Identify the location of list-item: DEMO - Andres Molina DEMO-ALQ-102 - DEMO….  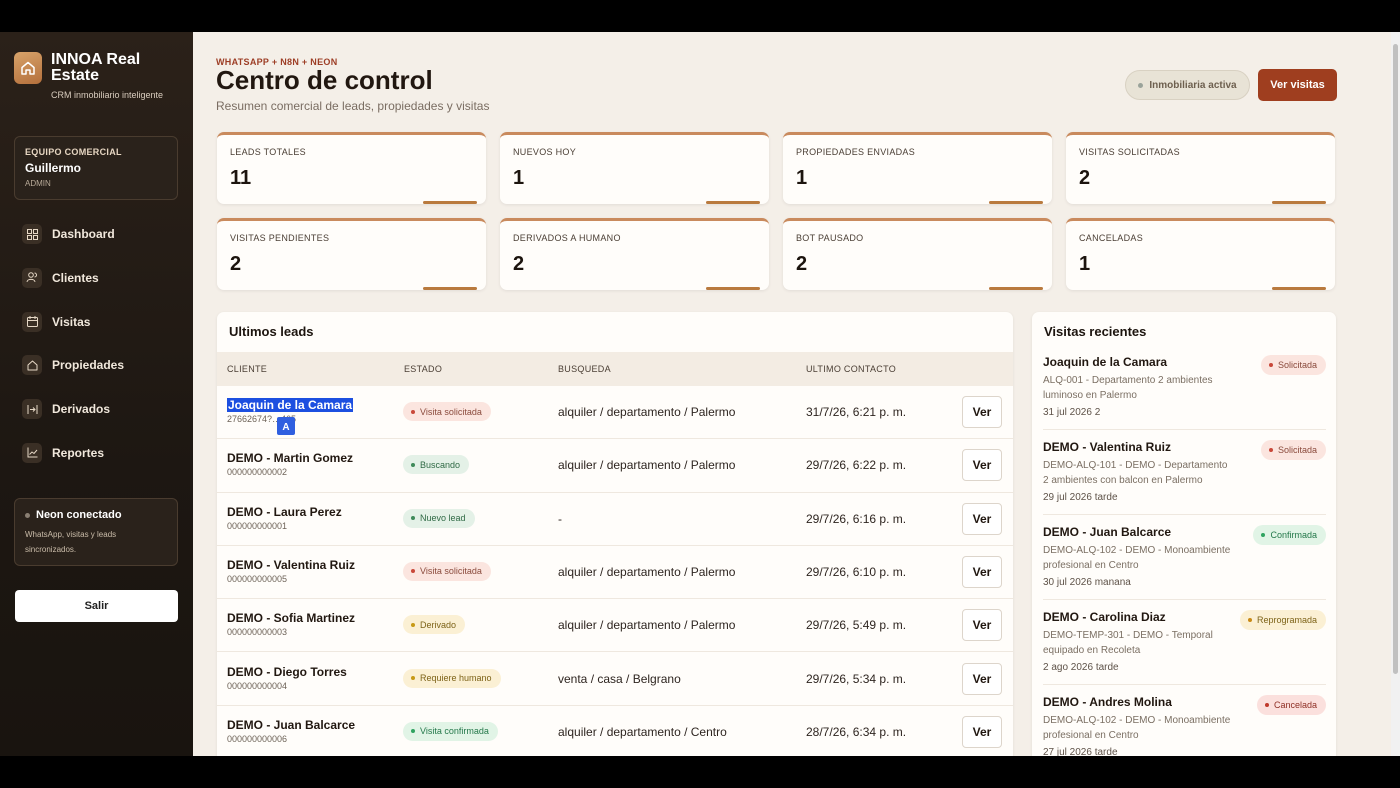
(1184, 720).